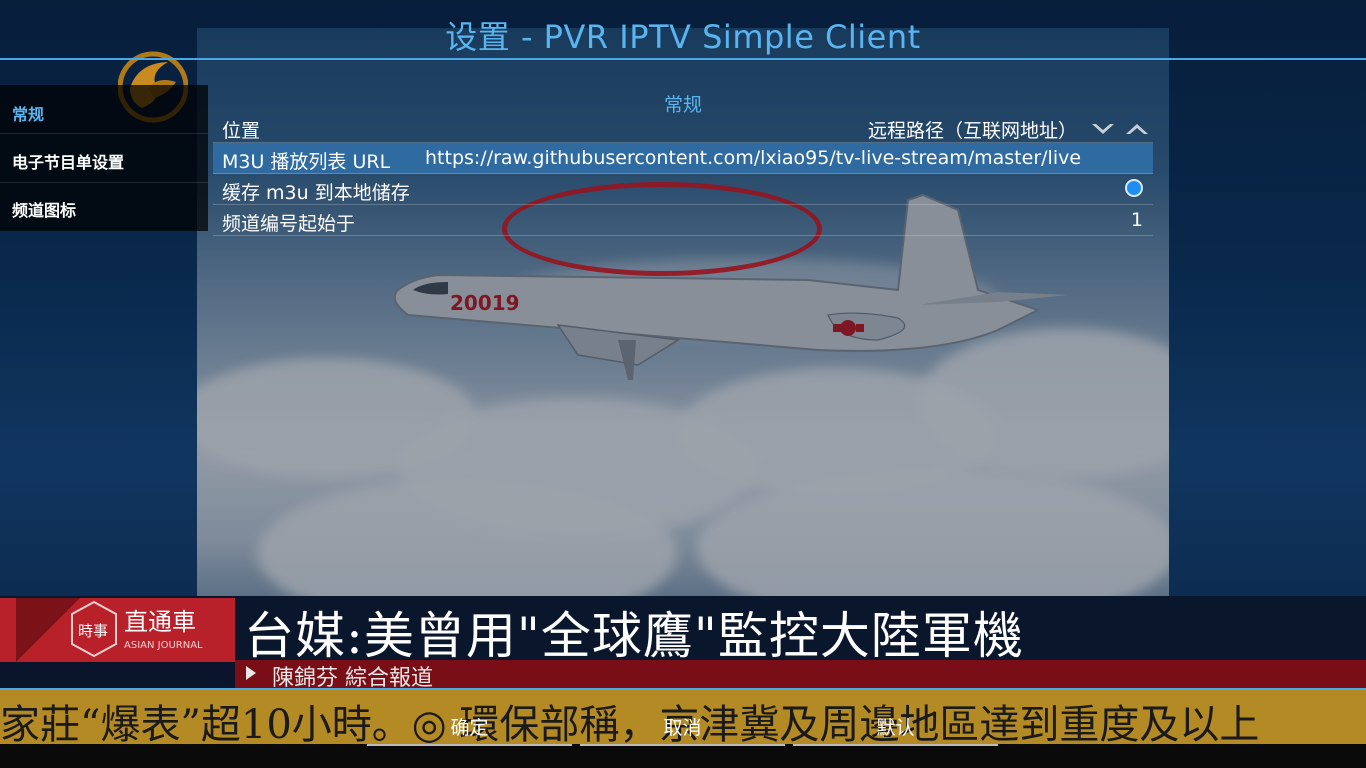 The width and height of the screenshot is (1366, 768). I want to click on setting-value: 1, so click(1136, 220).